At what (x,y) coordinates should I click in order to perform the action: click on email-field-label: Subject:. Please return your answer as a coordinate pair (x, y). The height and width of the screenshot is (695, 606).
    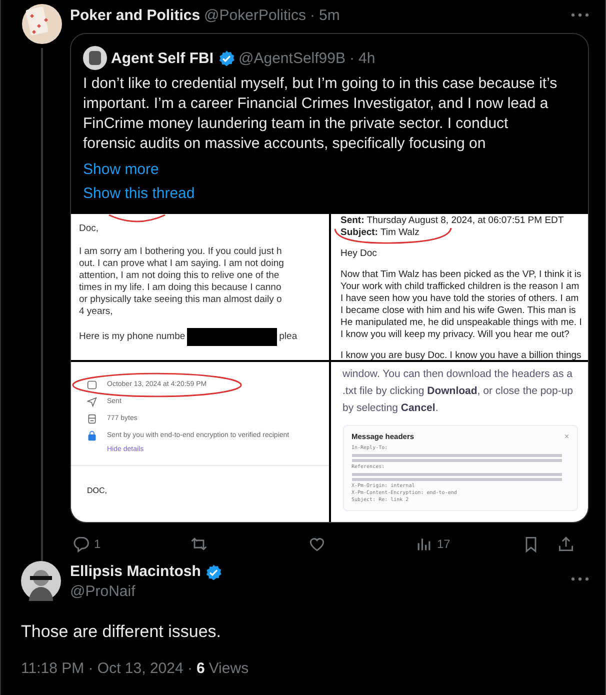
    Looking at the image, I should click on (359, 232).